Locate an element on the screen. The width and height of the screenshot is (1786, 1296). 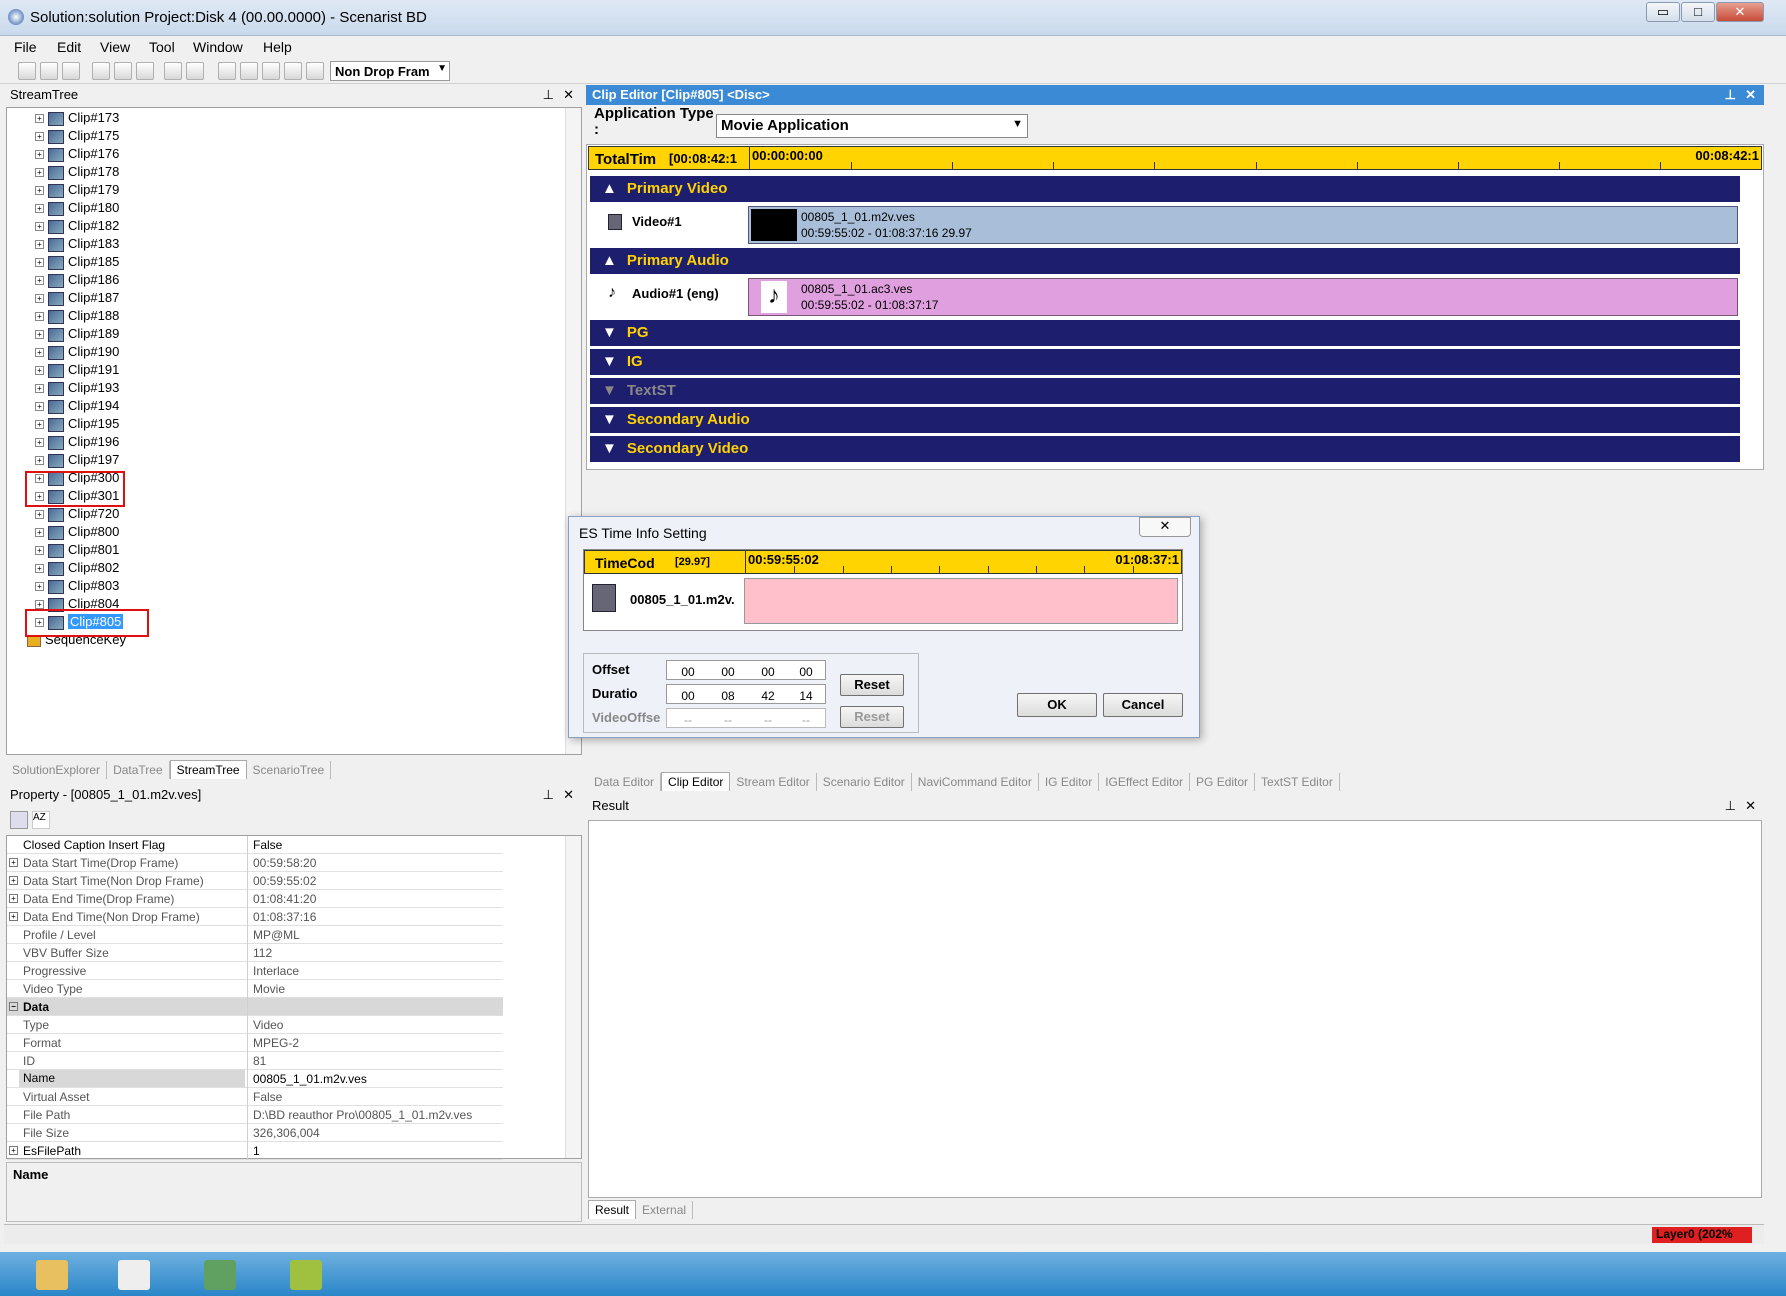
undo-icon is located at coordinates (173, 71).